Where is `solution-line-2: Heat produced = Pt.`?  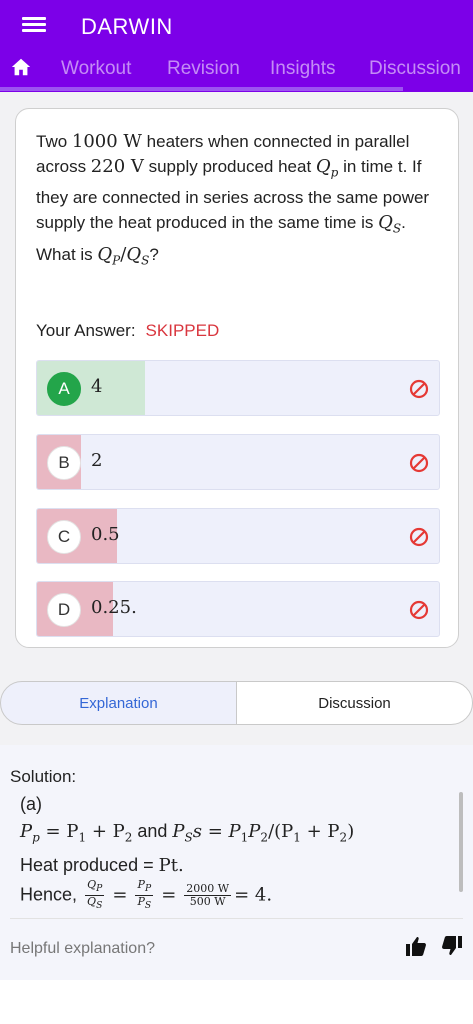
solution-line-2: Heat produced = Pt. is located at coordinates (102, 865).